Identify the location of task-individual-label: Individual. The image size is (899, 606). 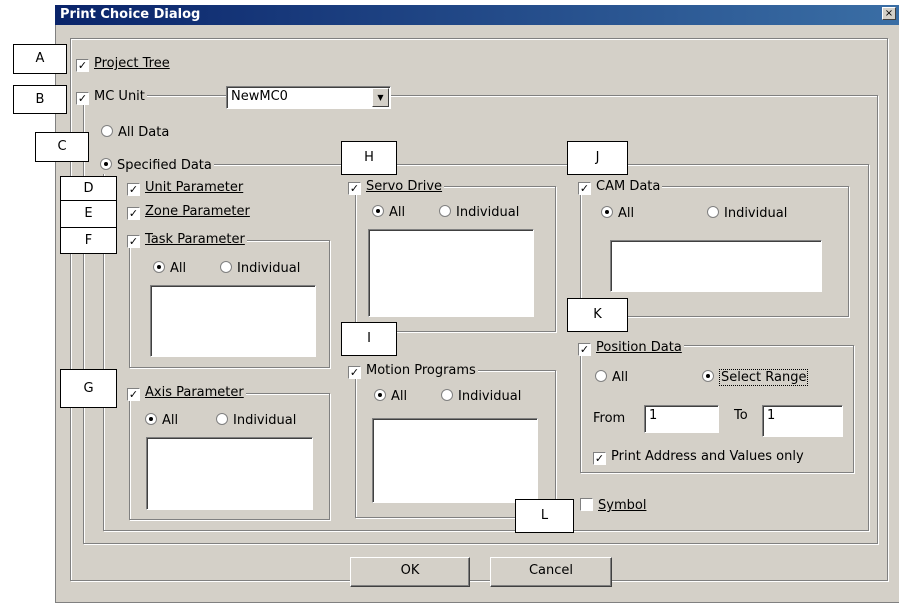
(269, 268).